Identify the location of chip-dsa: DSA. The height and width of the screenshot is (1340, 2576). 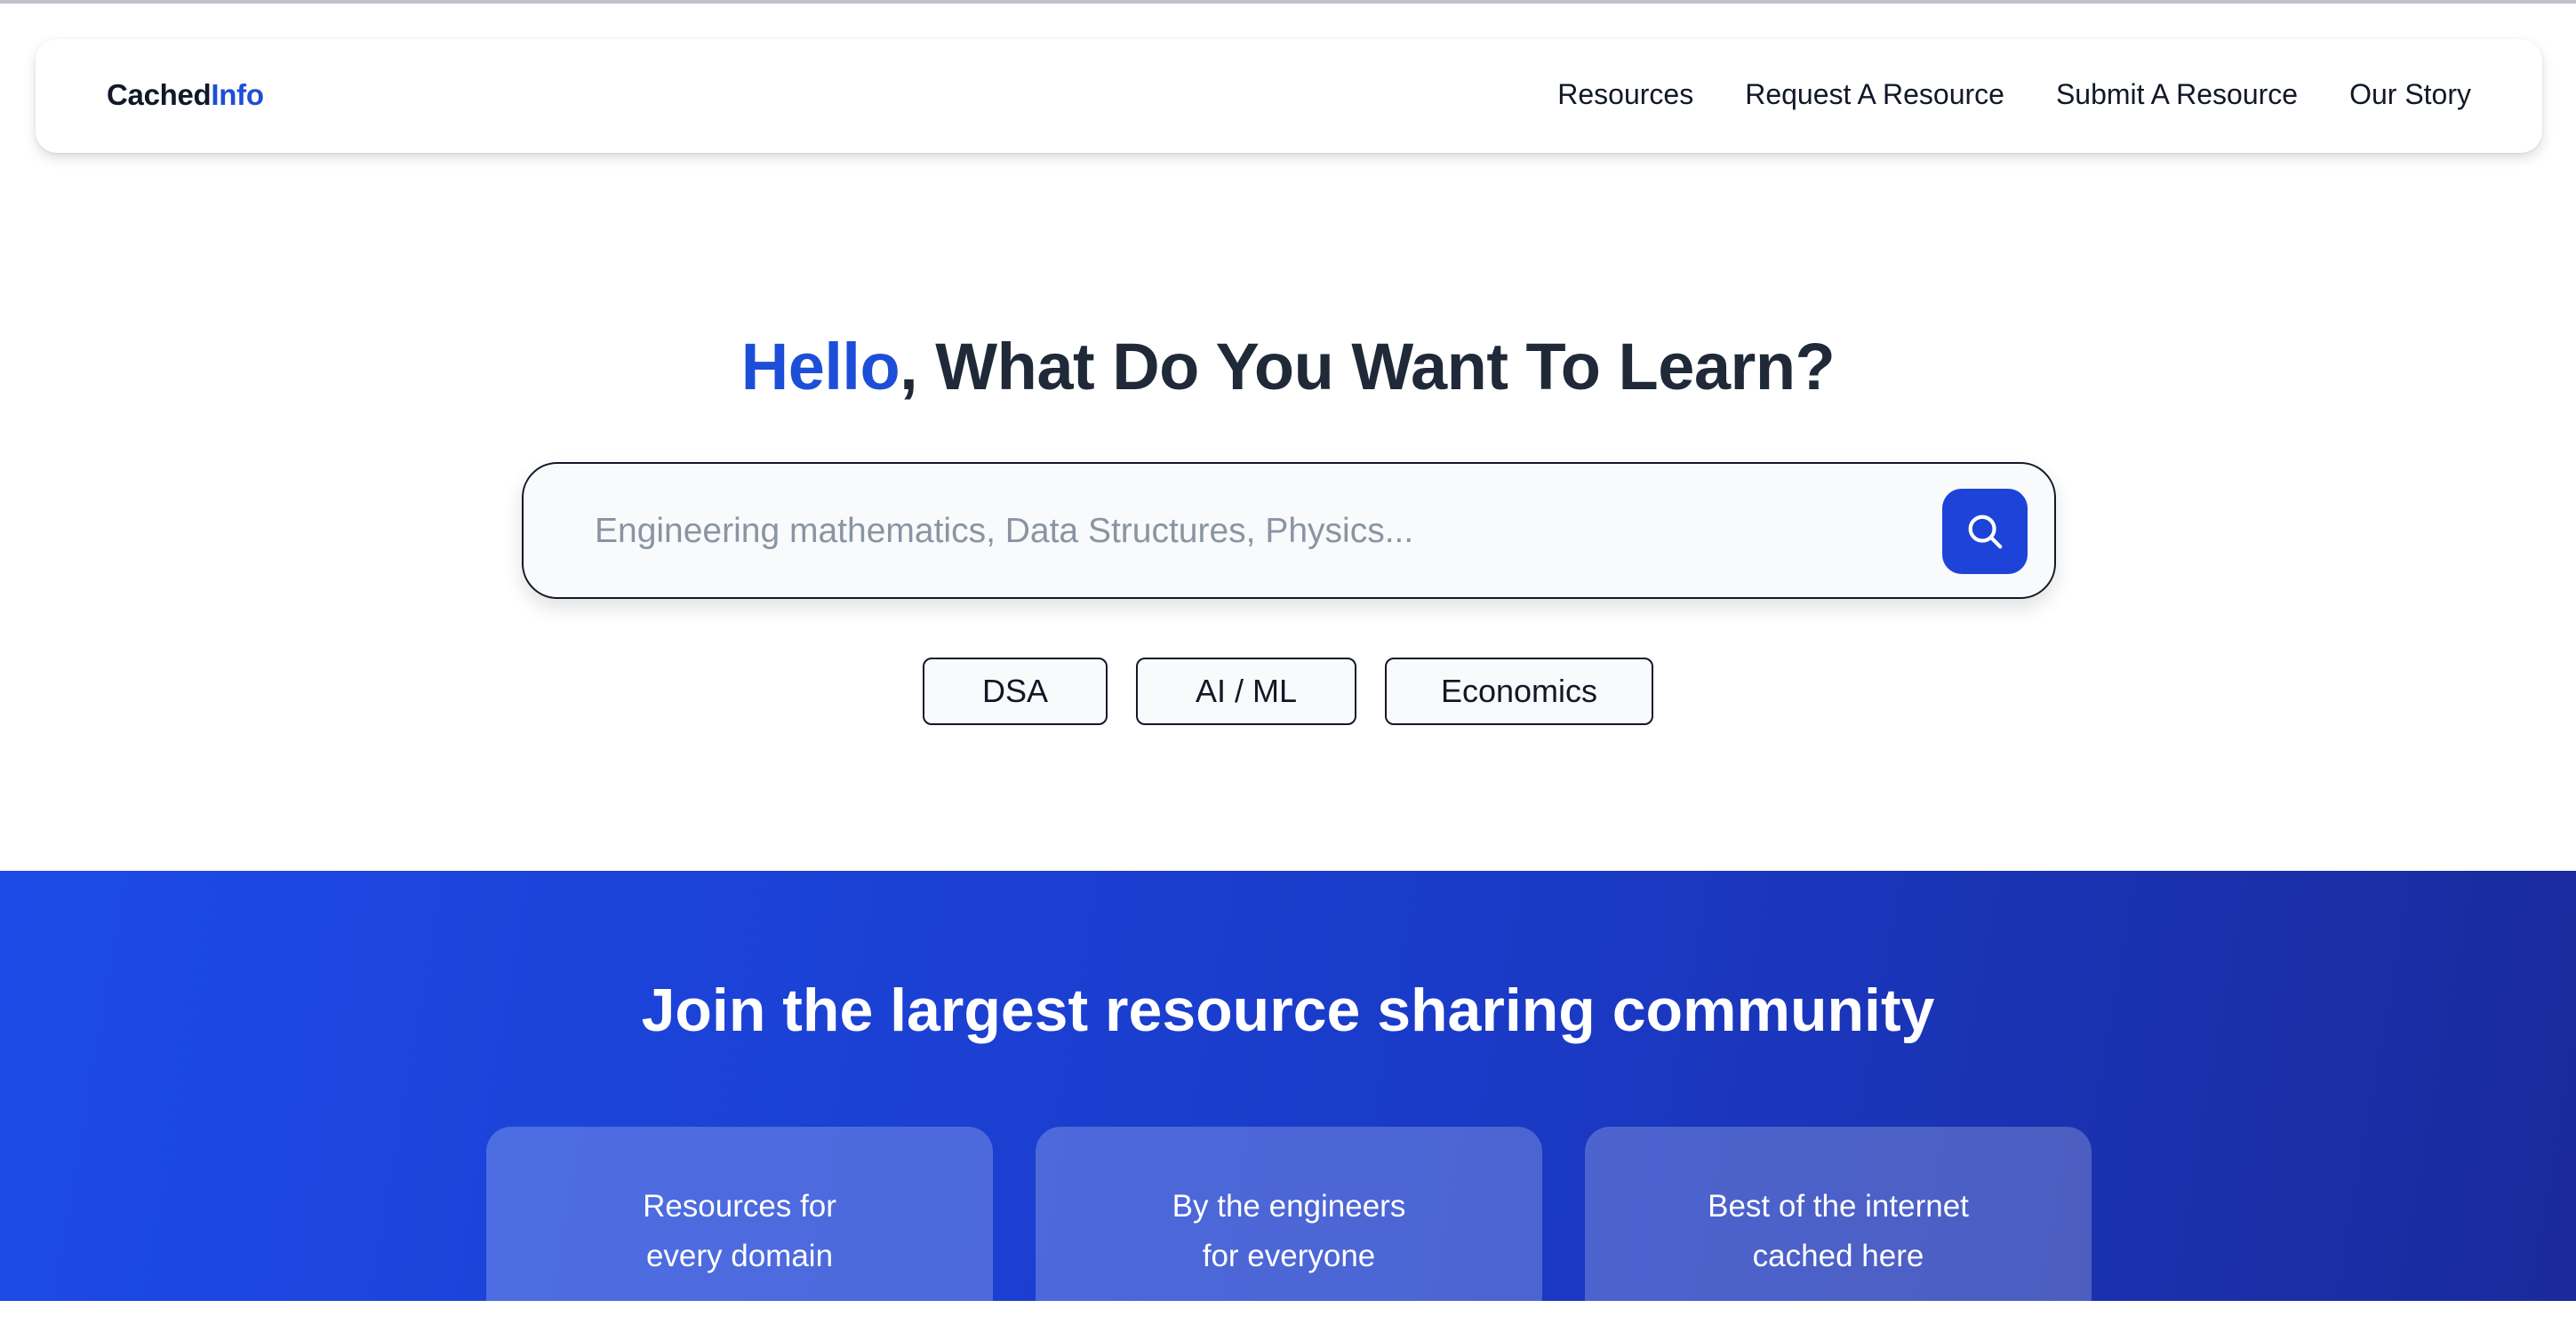
(1015, 691).